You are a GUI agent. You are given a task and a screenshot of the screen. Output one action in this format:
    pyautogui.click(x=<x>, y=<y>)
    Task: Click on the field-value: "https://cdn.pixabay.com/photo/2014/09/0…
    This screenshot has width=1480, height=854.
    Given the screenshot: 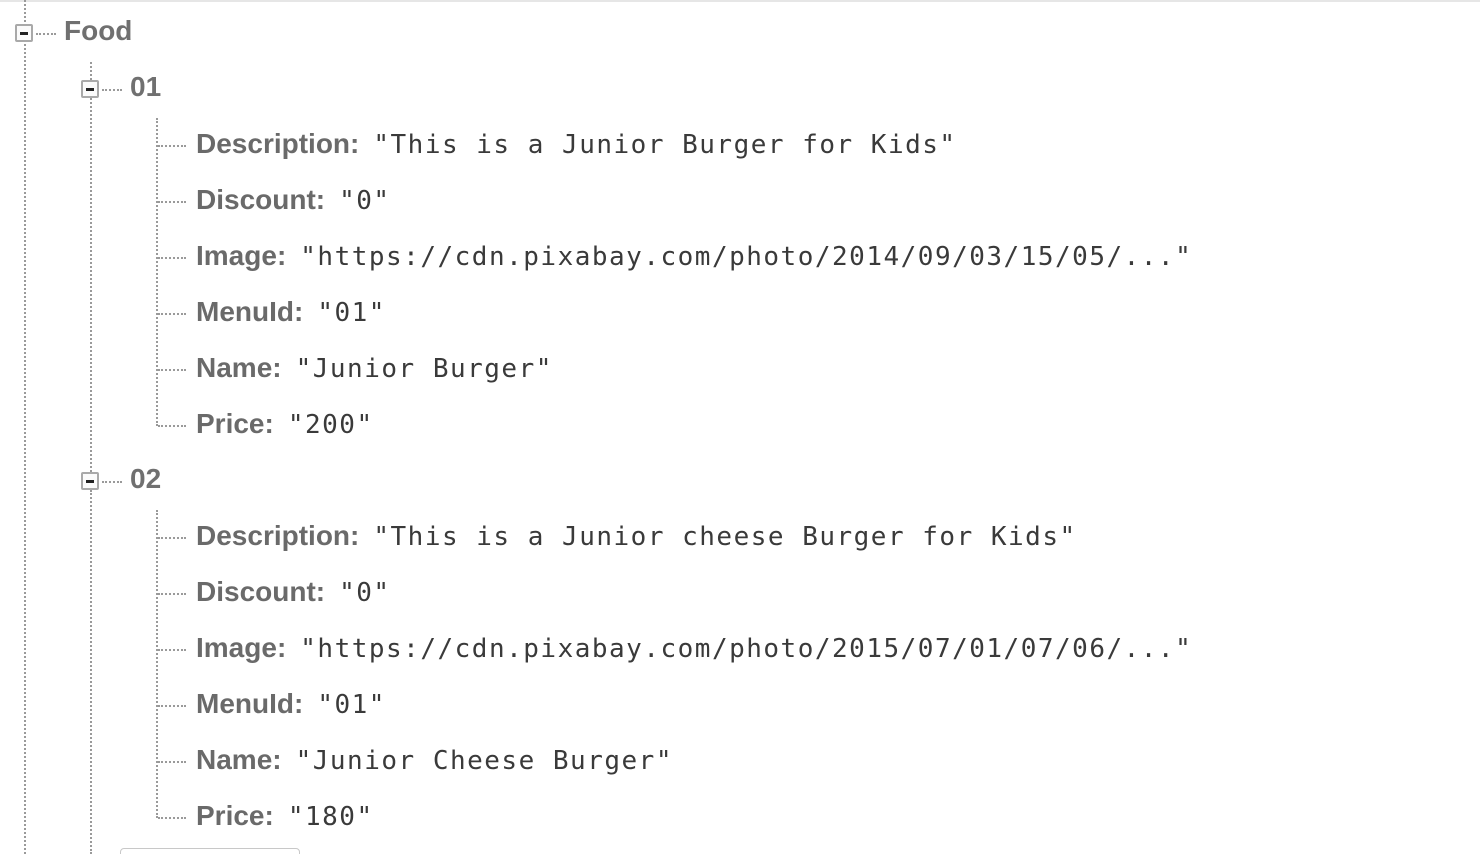 What is the action you would take?
    pyautogui.click(x=746, y=257)
    